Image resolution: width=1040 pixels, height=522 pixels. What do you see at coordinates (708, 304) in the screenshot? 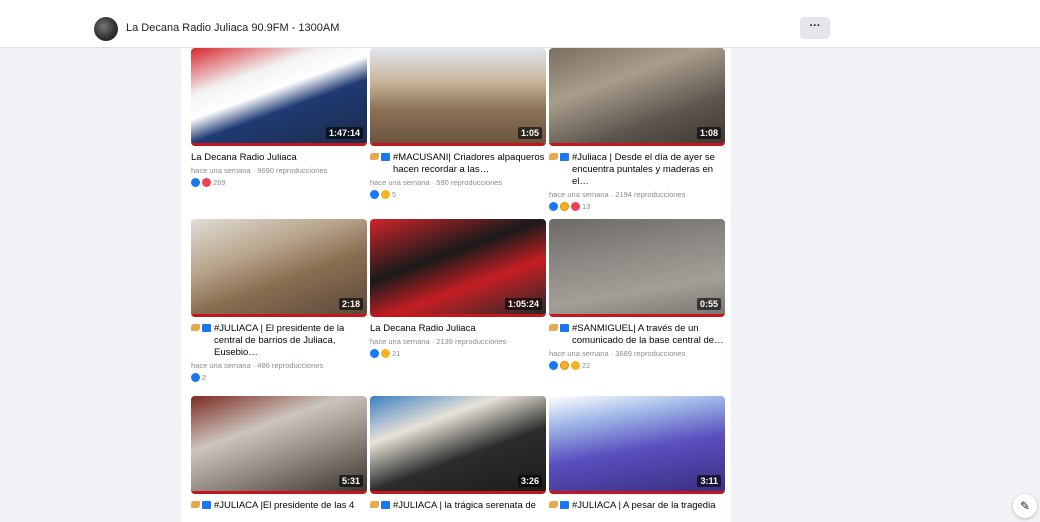
I see `video-duration: 0:55` at bounding box center [708, 304].